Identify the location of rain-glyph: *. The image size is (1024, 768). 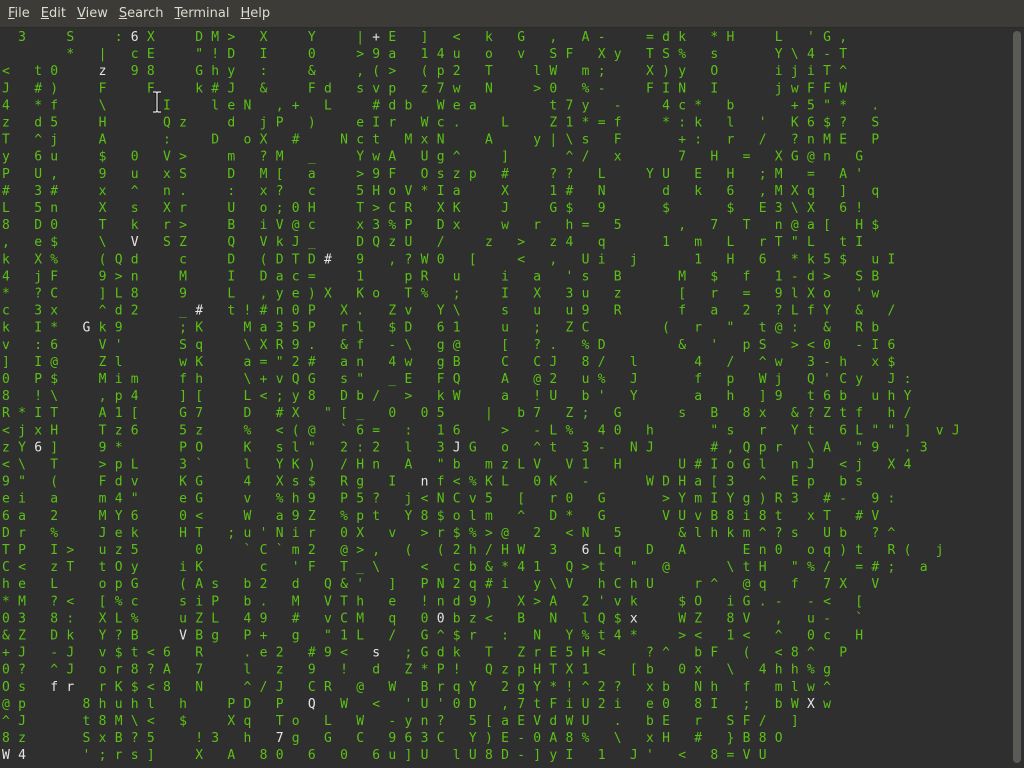
(54, 328).